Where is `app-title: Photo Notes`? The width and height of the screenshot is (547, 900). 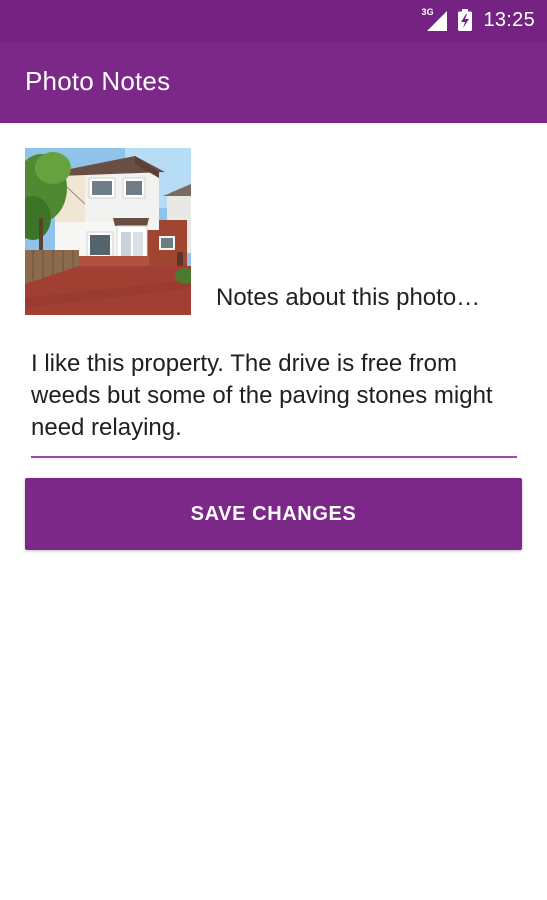 app-title: Photo Notes is located at coordinates (98, 81).